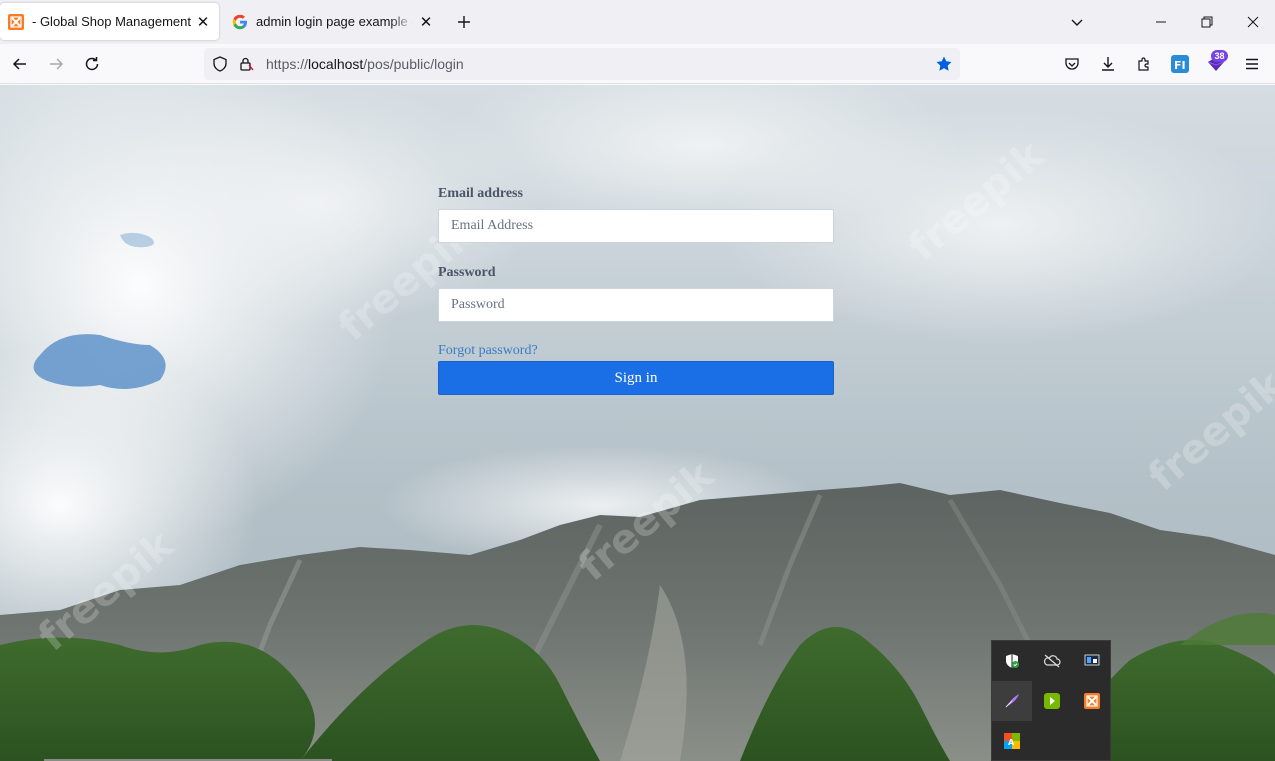 The width and height of the screenshot is (1275, 761). I want to click on extensions-puzzle-icon, so click(1144, 64).